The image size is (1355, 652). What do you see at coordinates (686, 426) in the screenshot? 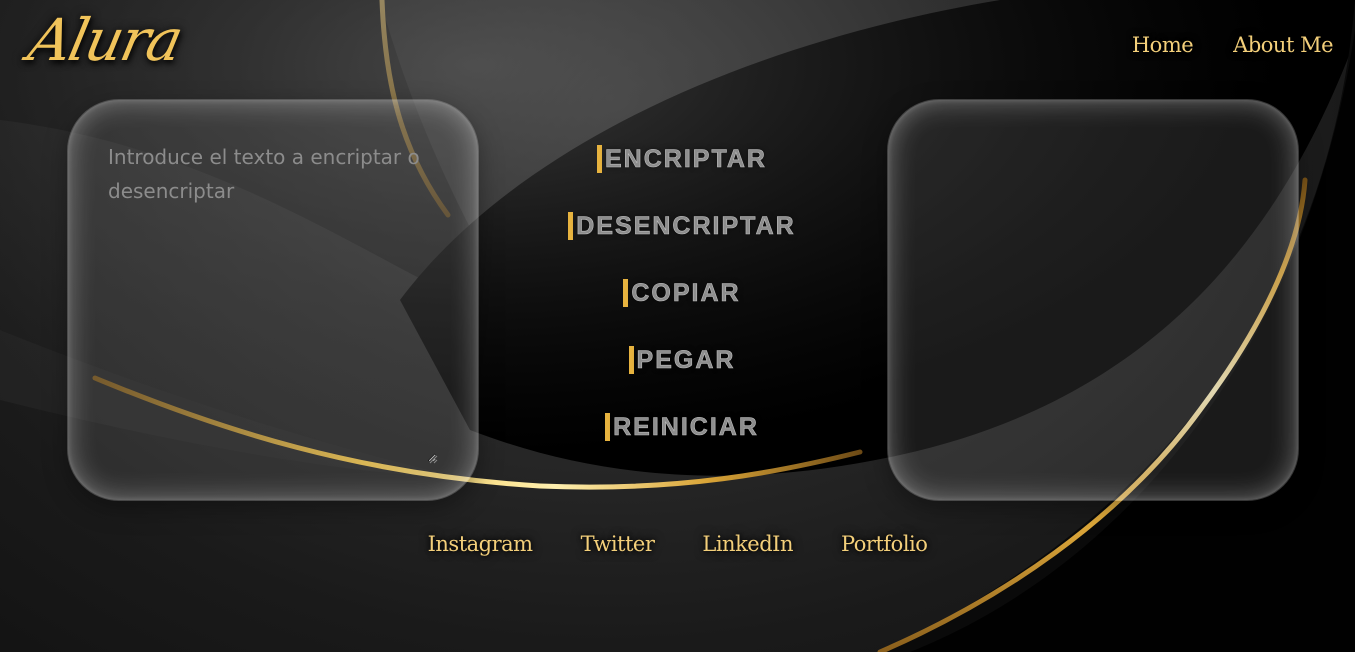
I see `reset-button-label: REINICIAR` at bounding box center [686, 426].